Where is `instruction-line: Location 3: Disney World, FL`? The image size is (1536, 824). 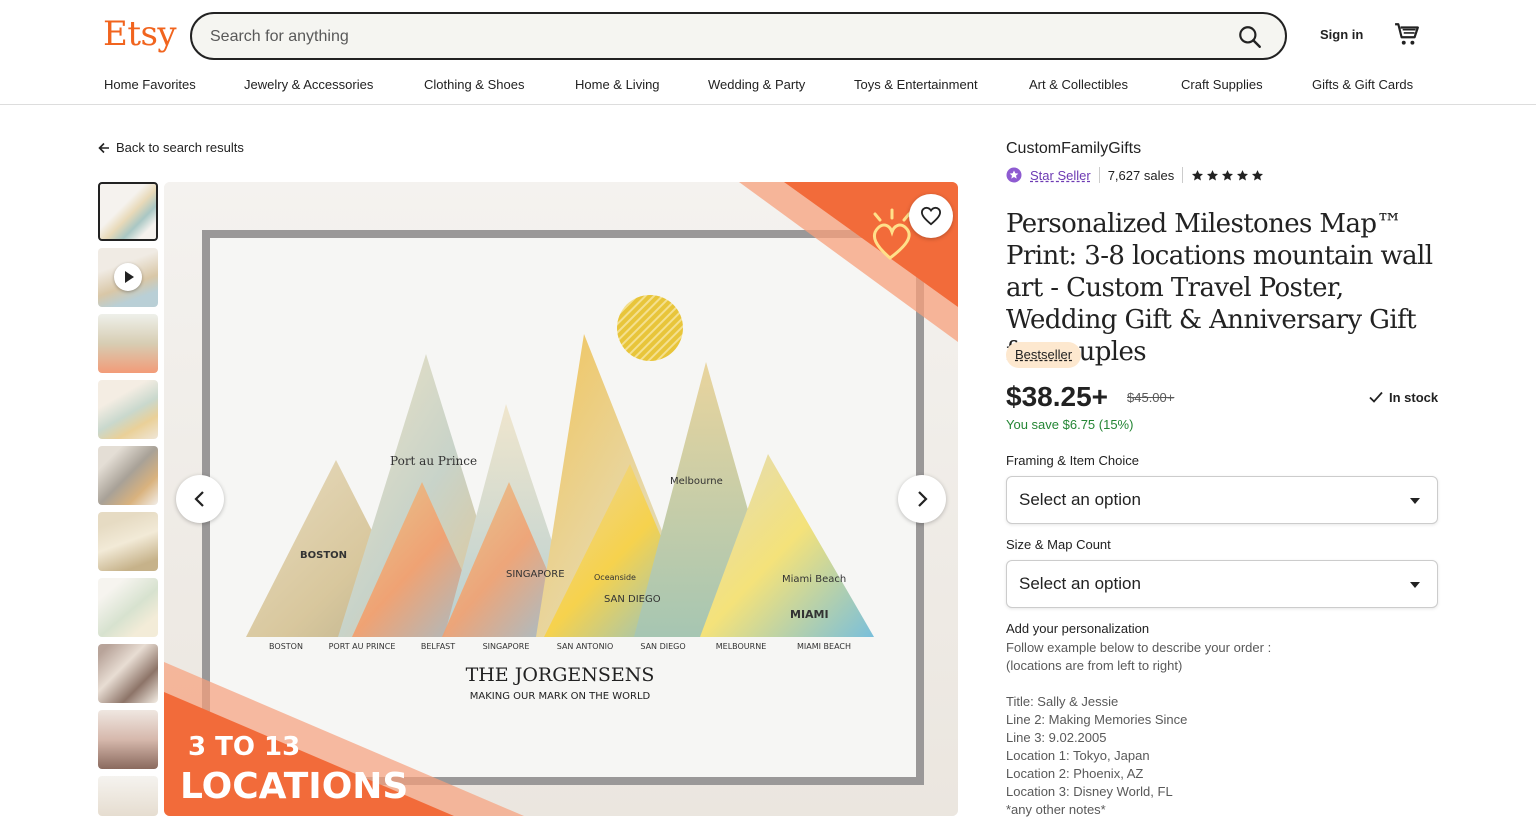
instruction-line: Location 3: Disney World, FL is located at coordinates (1089, 791).